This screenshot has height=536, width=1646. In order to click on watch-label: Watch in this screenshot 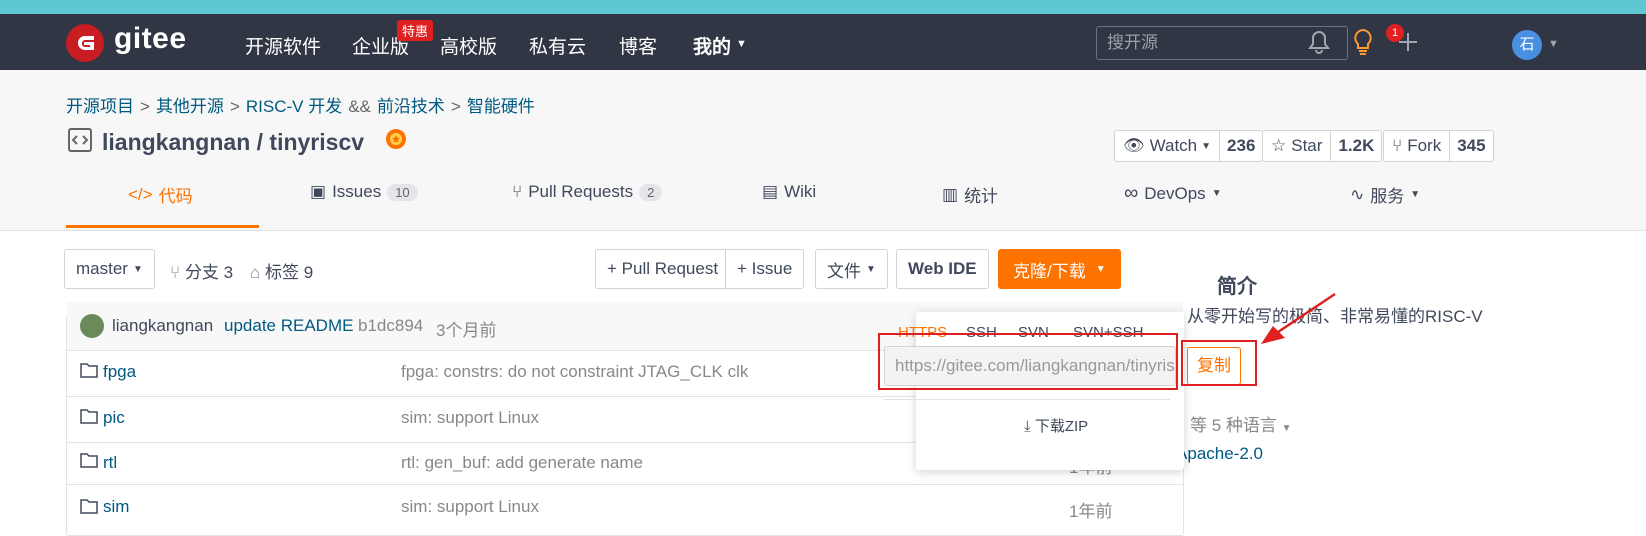, I will do `click(1173, 145)`.